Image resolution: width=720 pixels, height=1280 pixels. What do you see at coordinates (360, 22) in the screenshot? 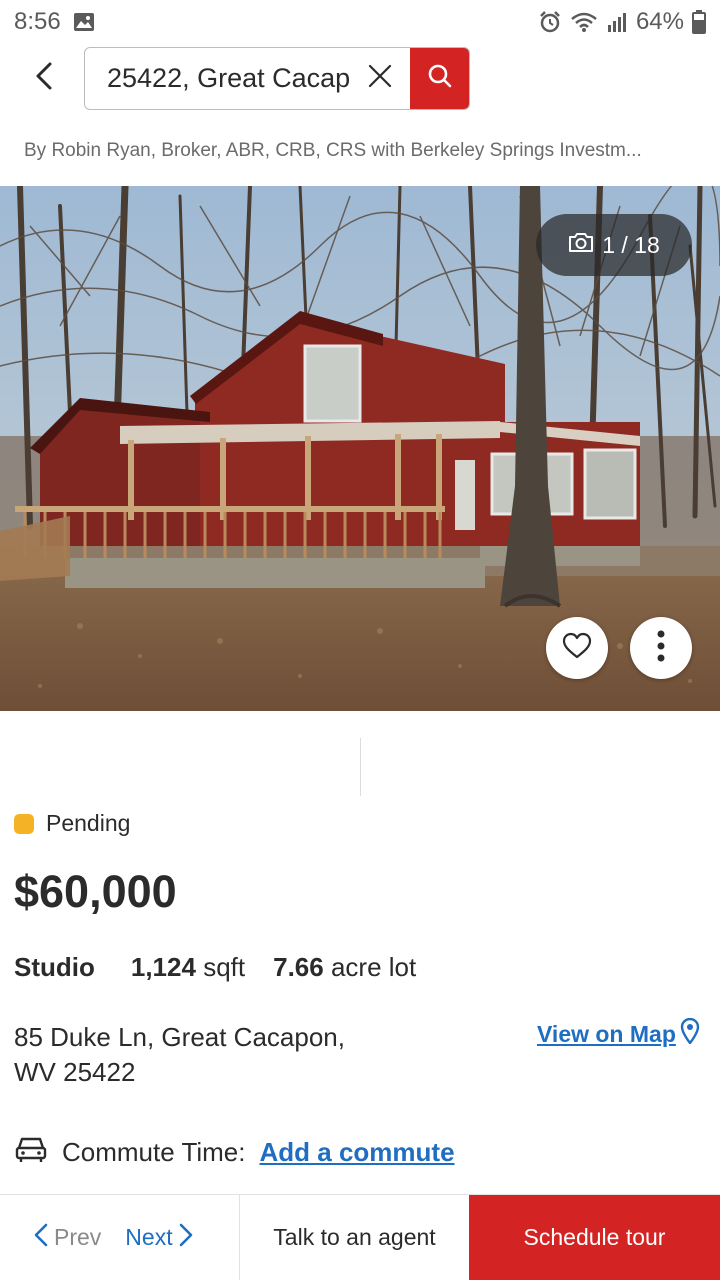
I see `status-bar: 8:56 64%` at bounding box center [360, 22].